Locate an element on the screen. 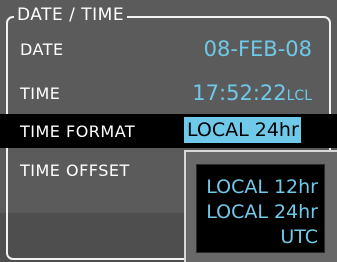  time-suffix: LCL is located at coordinates (299, 96).